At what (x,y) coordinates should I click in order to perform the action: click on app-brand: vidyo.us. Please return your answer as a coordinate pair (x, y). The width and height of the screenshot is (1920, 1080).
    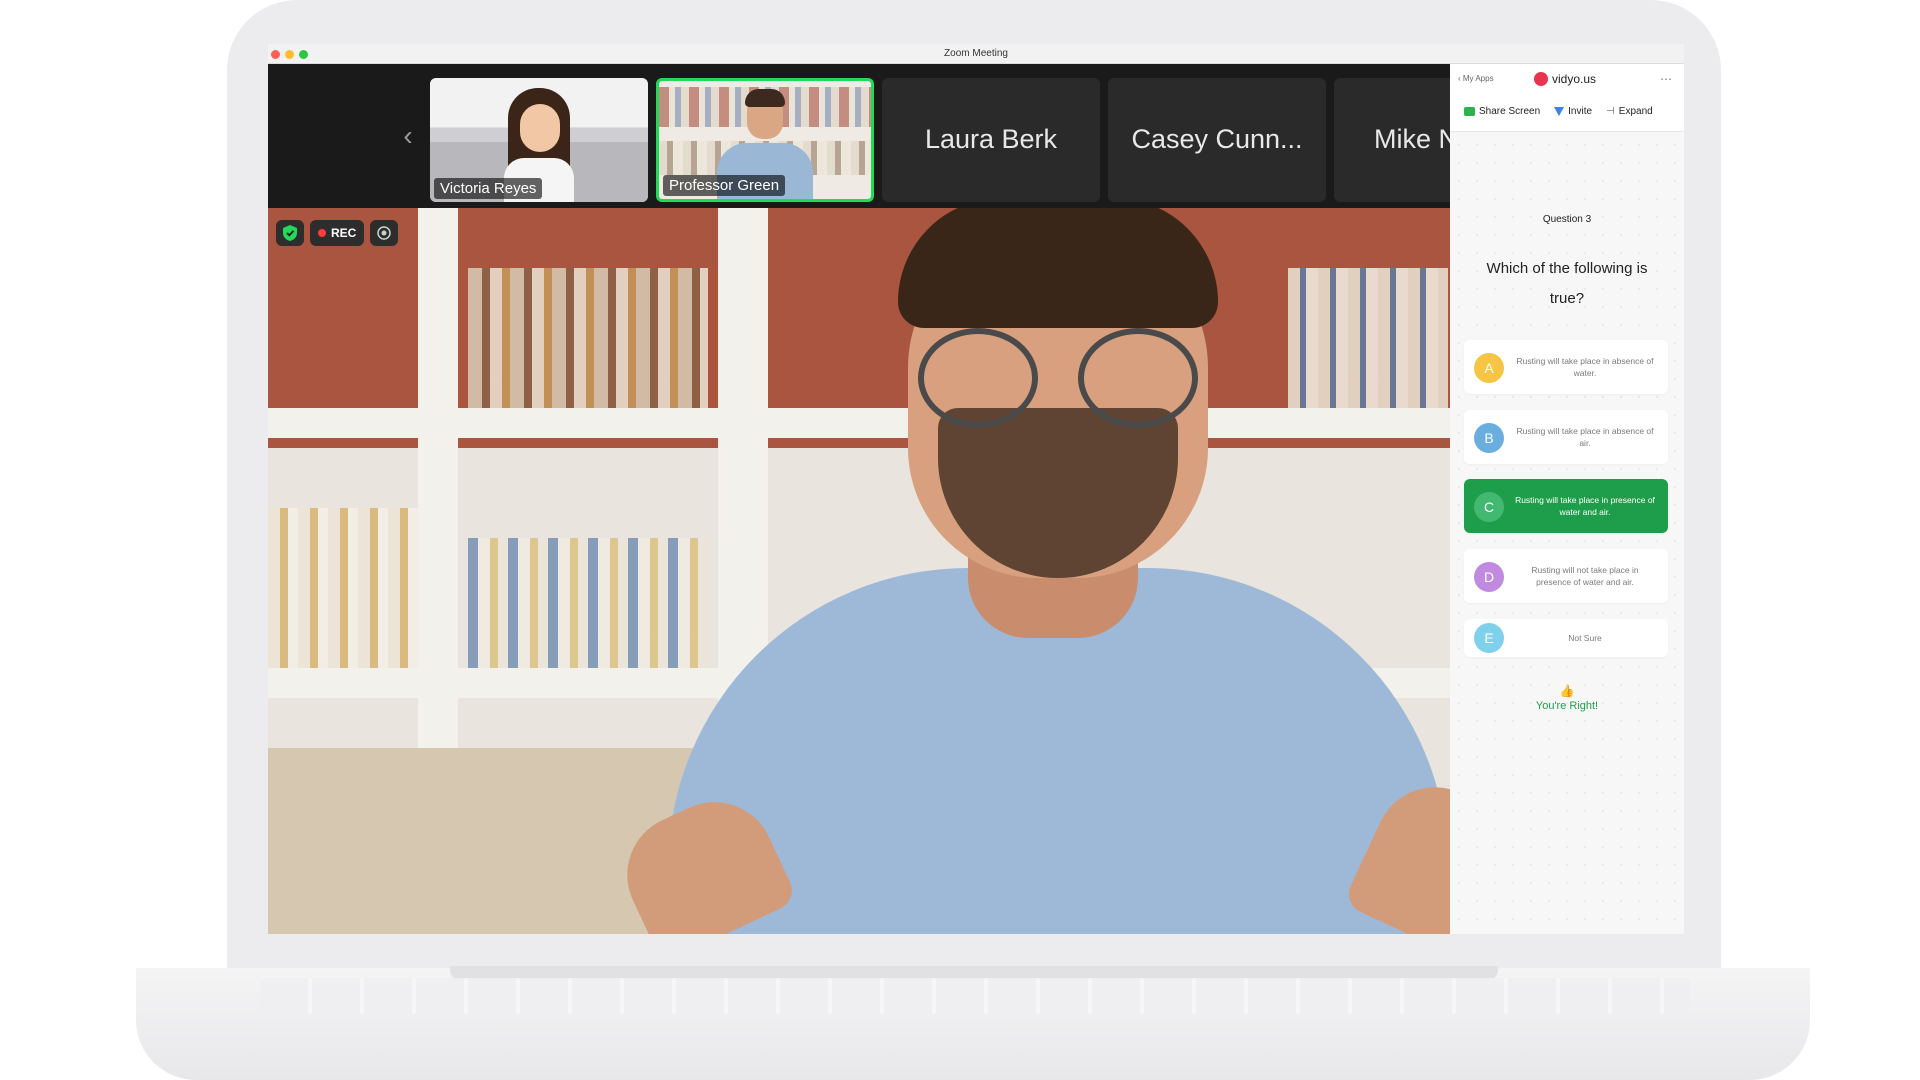
    Looking at the image, I should click on (1565, 79).